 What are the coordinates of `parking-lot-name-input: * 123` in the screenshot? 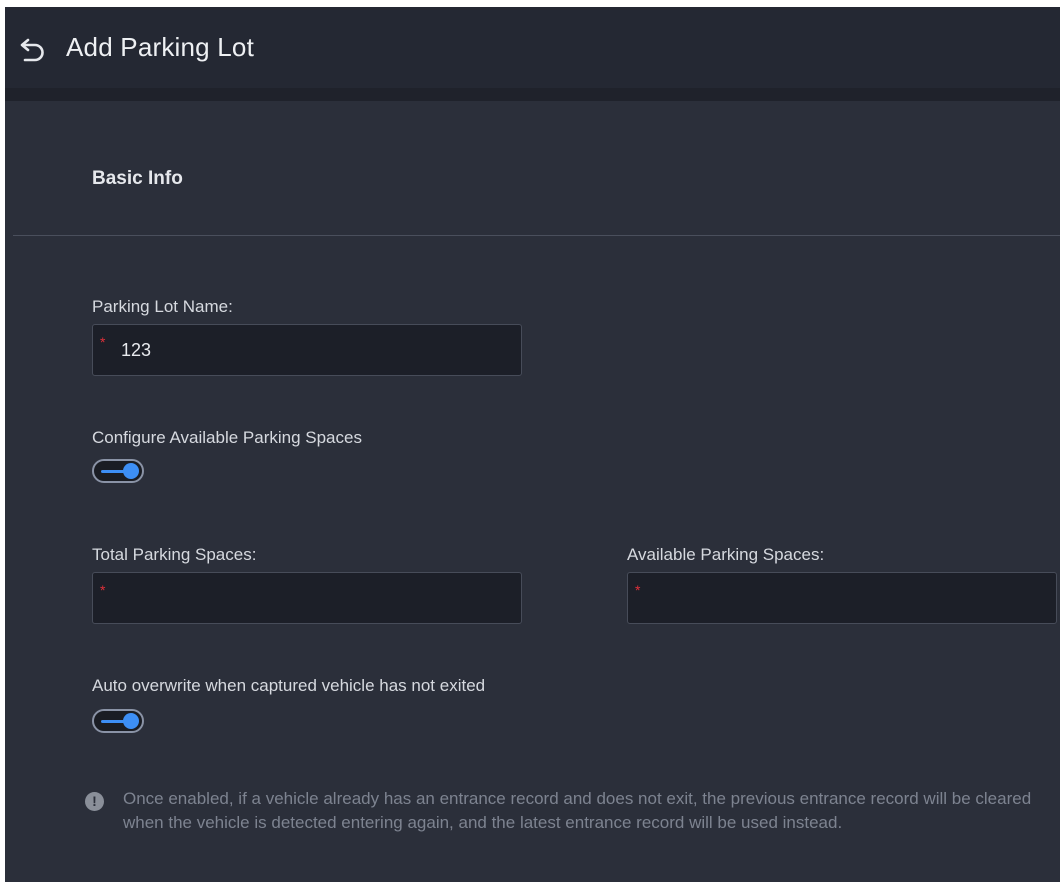 It's located at (307, 350).